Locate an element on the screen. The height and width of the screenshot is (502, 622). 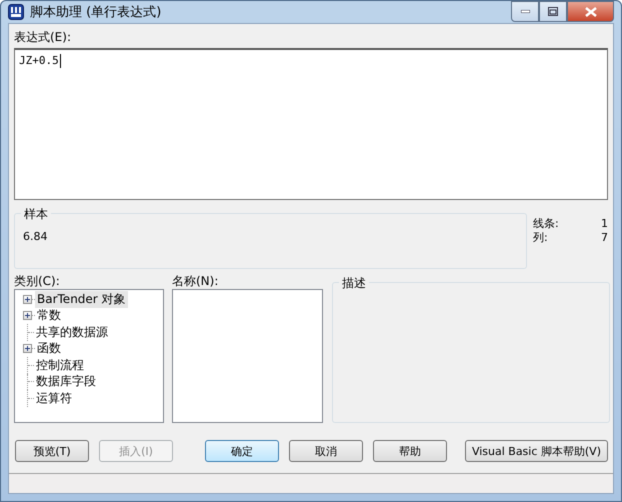
tree-item: BarTender 对象 is located at coordinates (81, 299).